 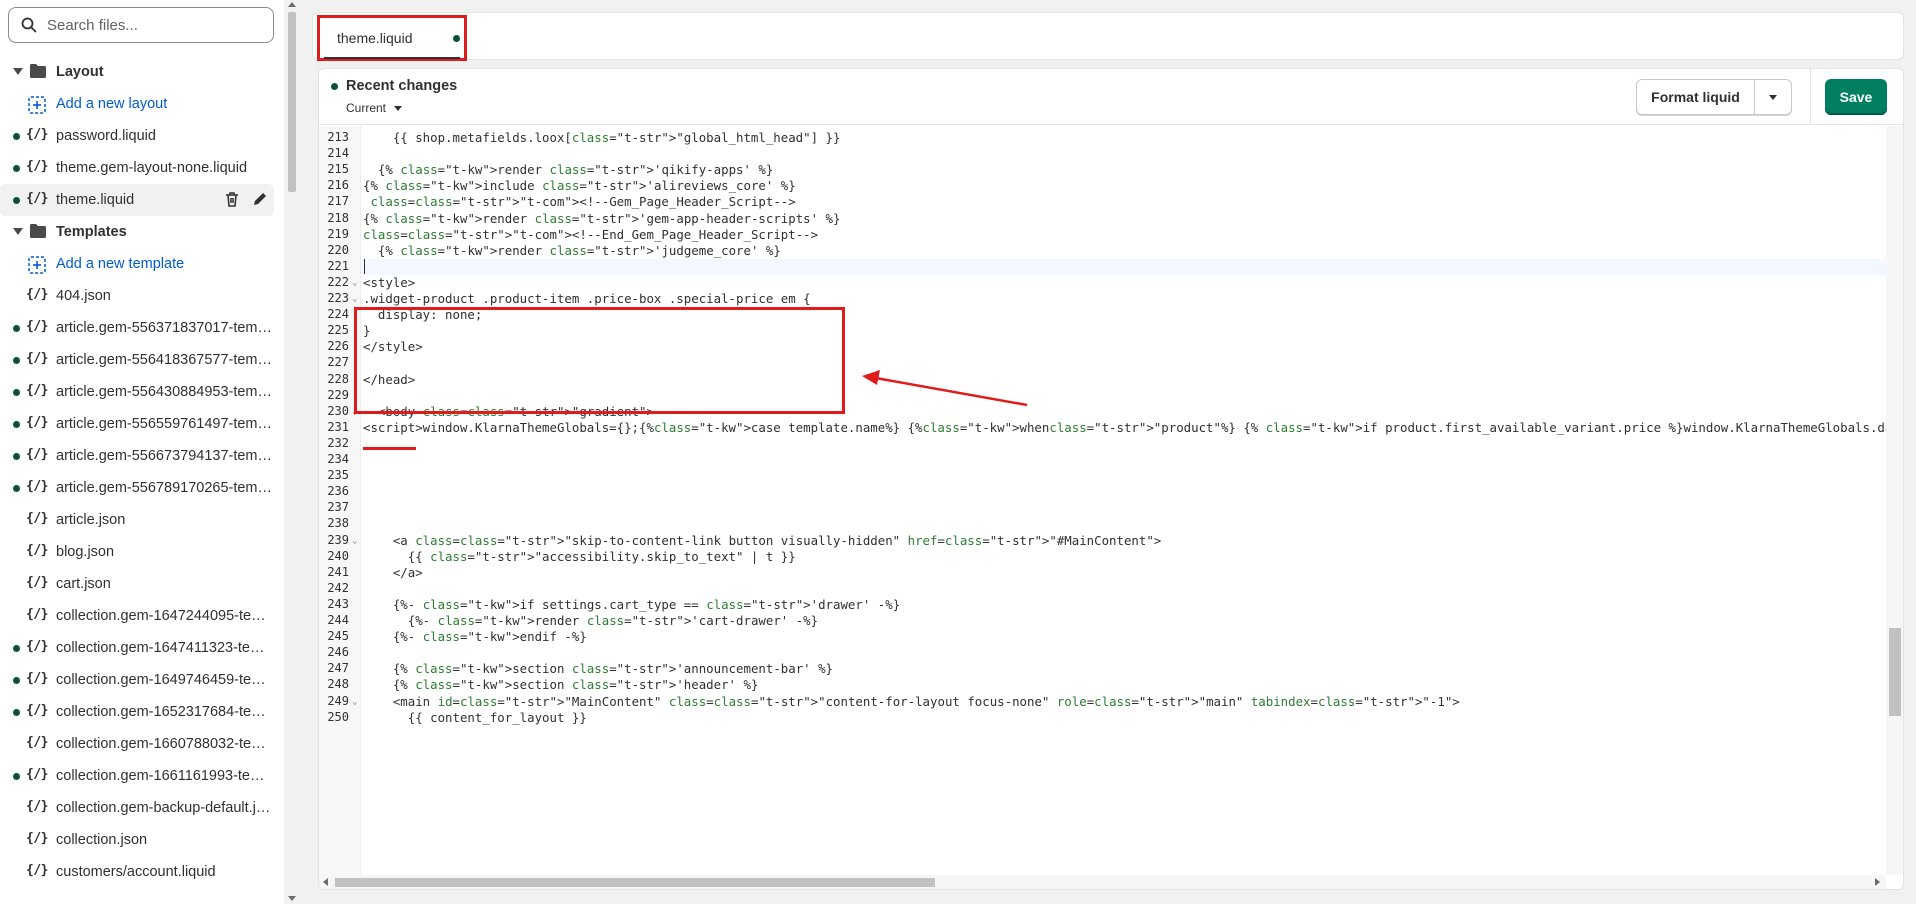 I want to click on file-row: {/} theme.liquid, so click(x=137, y=200).